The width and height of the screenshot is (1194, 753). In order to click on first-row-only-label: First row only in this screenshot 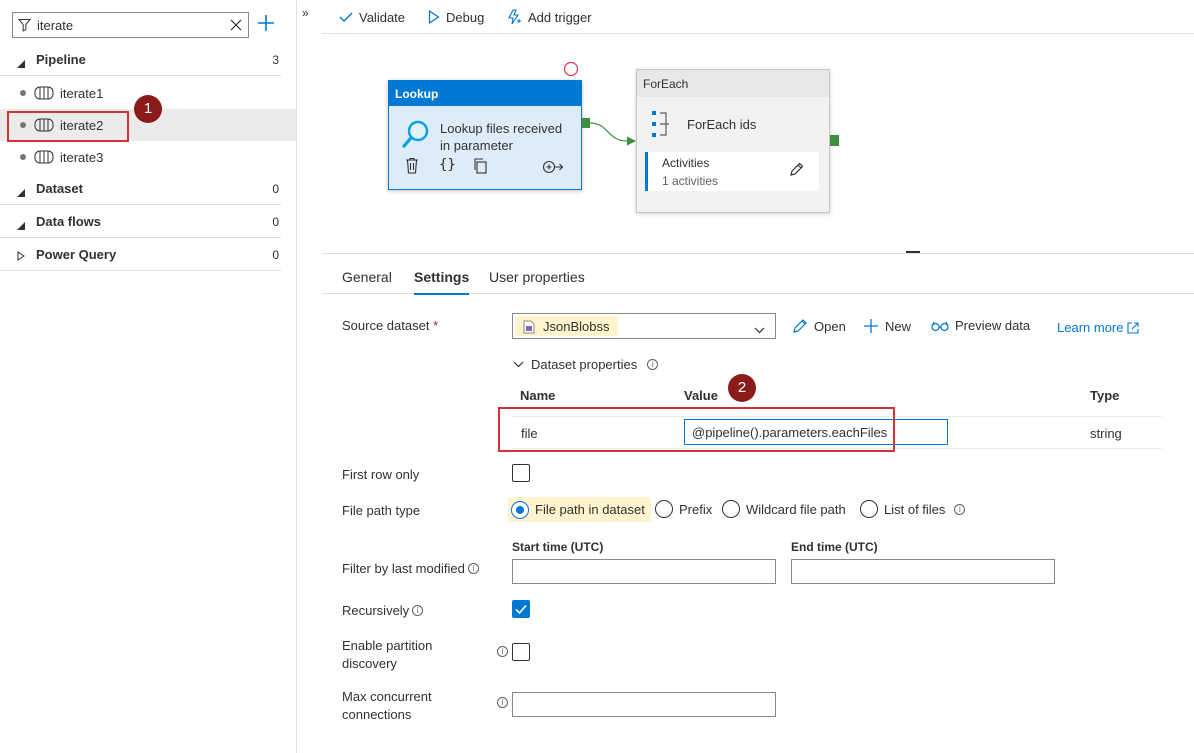, I will do `click(381, 474)`.